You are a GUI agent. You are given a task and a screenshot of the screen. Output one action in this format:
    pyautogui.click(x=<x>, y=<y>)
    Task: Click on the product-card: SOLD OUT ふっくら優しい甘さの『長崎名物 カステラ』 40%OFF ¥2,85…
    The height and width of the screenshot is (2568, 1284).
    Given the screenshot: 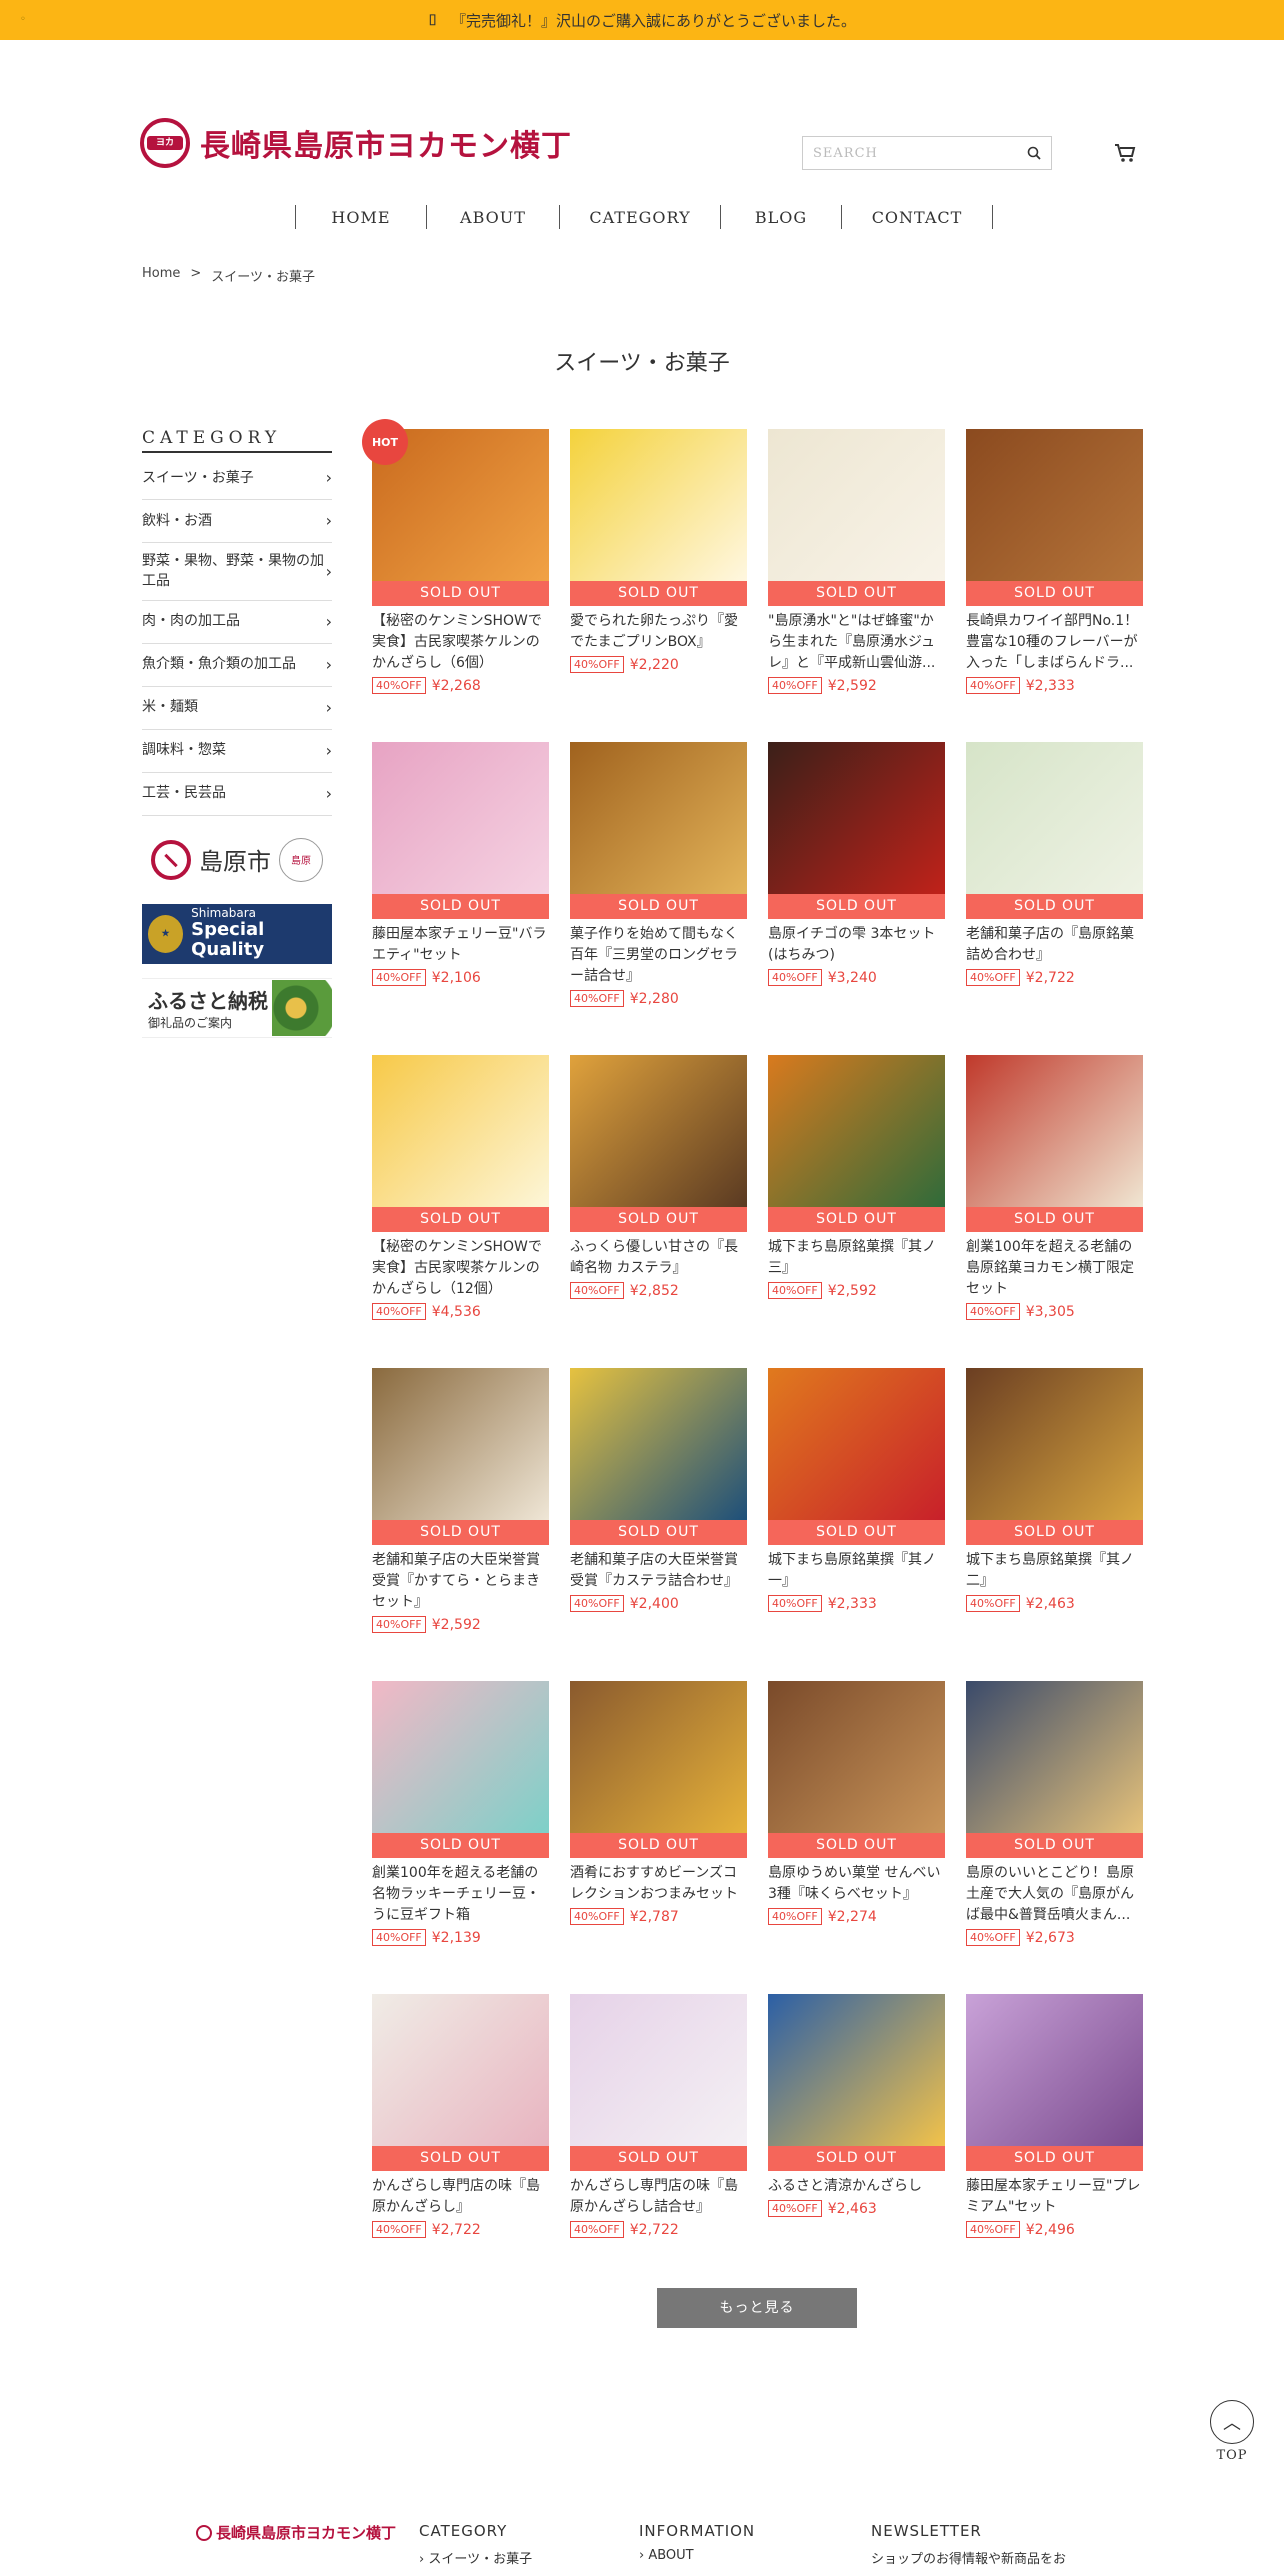 What is the action you would take?
    pyautogui.click(x=658, y=1211)
    